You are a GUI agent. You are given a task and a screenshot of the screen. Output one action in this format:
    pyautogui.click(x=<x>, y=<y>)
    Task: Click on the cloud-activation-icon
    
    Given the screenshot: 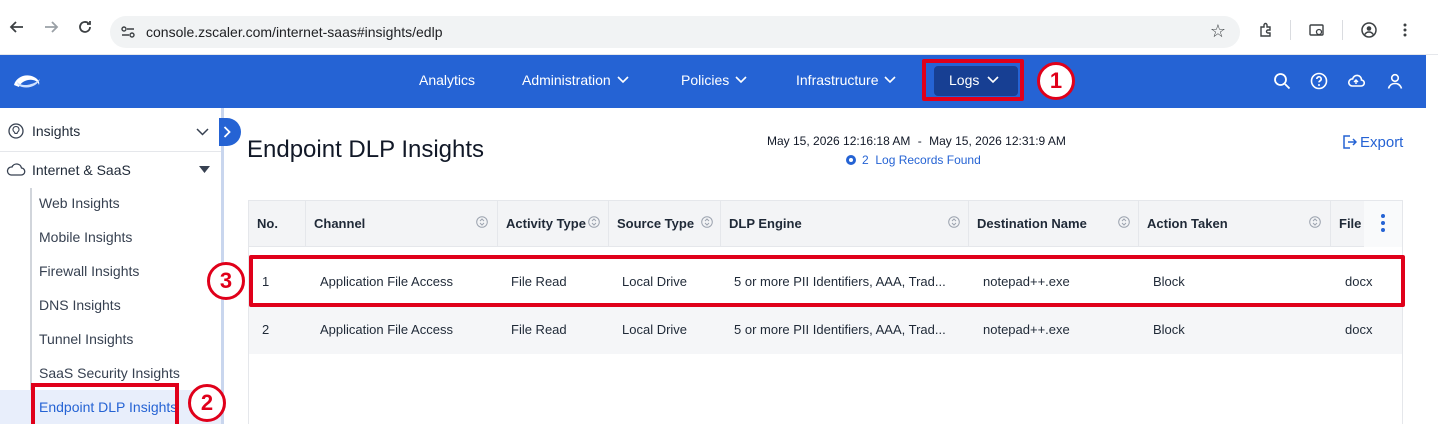 What is the action you would take?
    pyautogui.click(x=1356, y=81)
    